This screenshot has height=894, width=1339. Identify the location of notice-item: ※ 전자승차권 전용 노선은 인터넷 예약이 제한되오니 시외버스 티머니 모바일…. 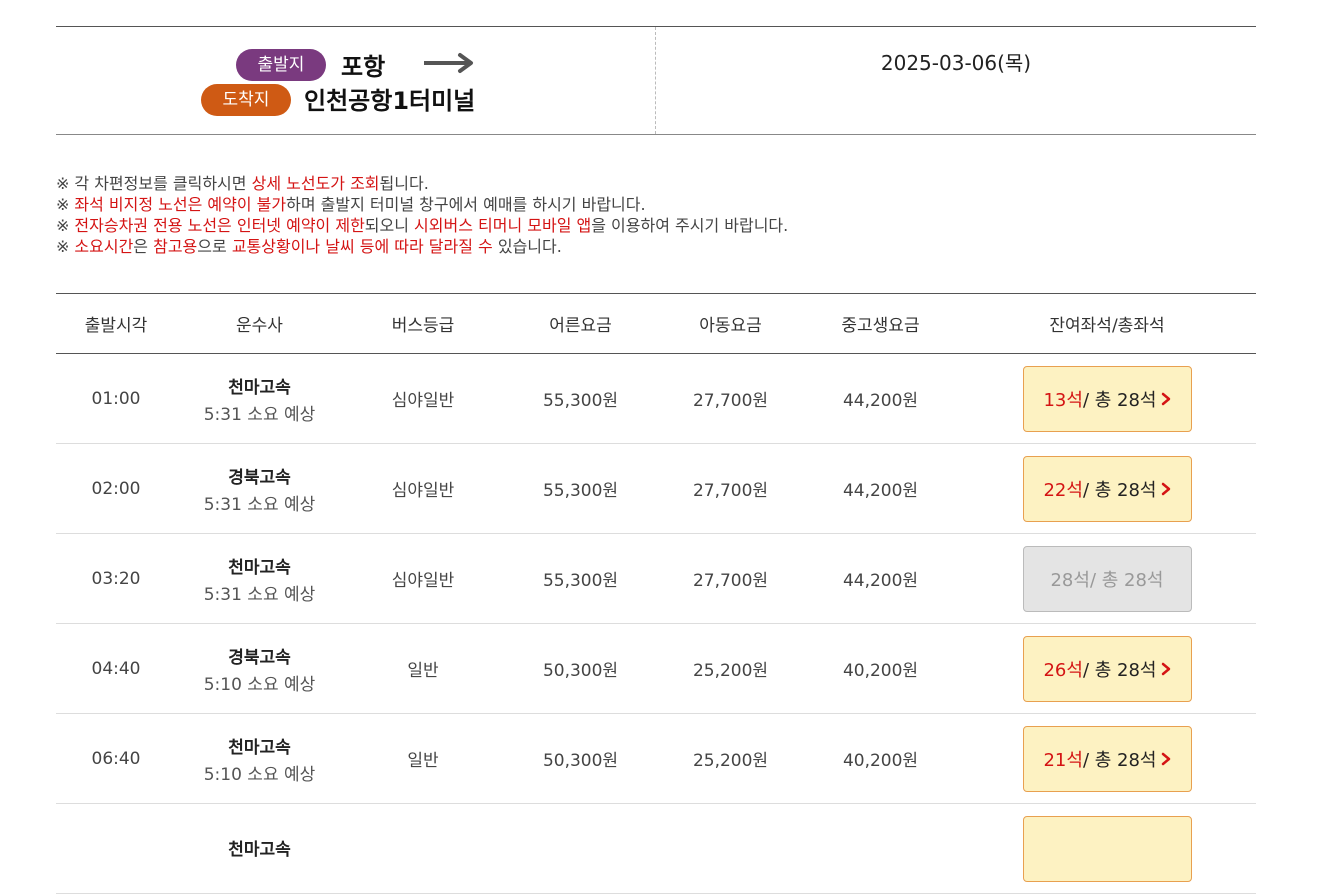
(656, 225).